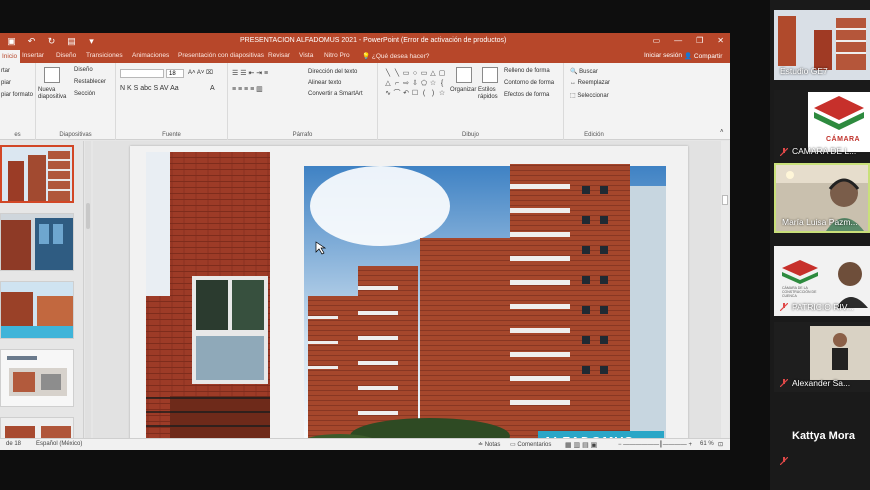  I want to click on quick-access-toolbar: ▣ ↶ ↻ ▤ ▾, so click(51, 41).